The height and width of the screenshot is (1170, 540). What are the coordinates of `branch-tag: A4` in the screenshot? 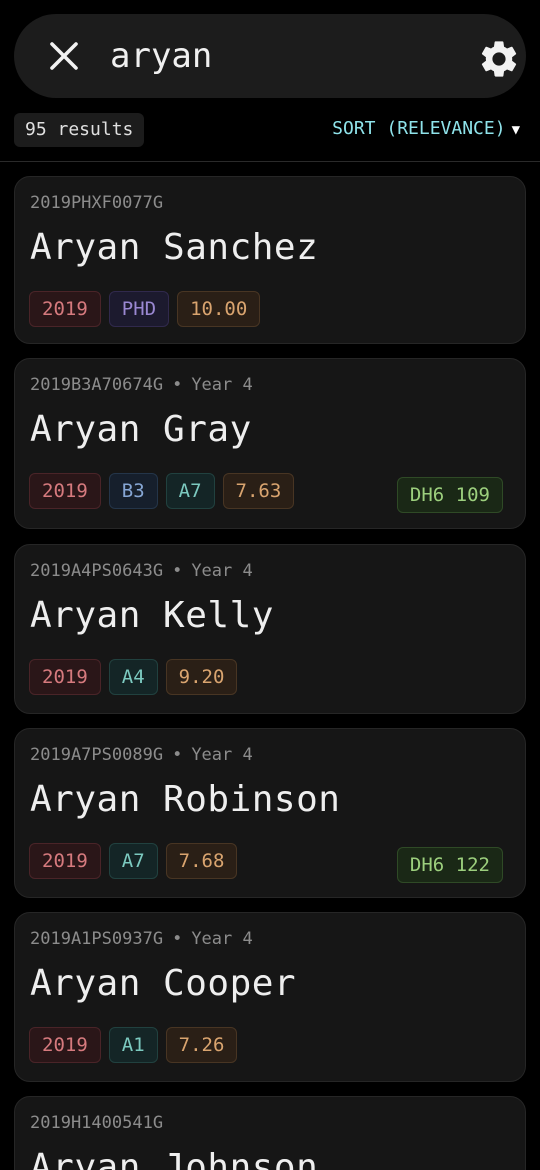 It's located at (133, 677).